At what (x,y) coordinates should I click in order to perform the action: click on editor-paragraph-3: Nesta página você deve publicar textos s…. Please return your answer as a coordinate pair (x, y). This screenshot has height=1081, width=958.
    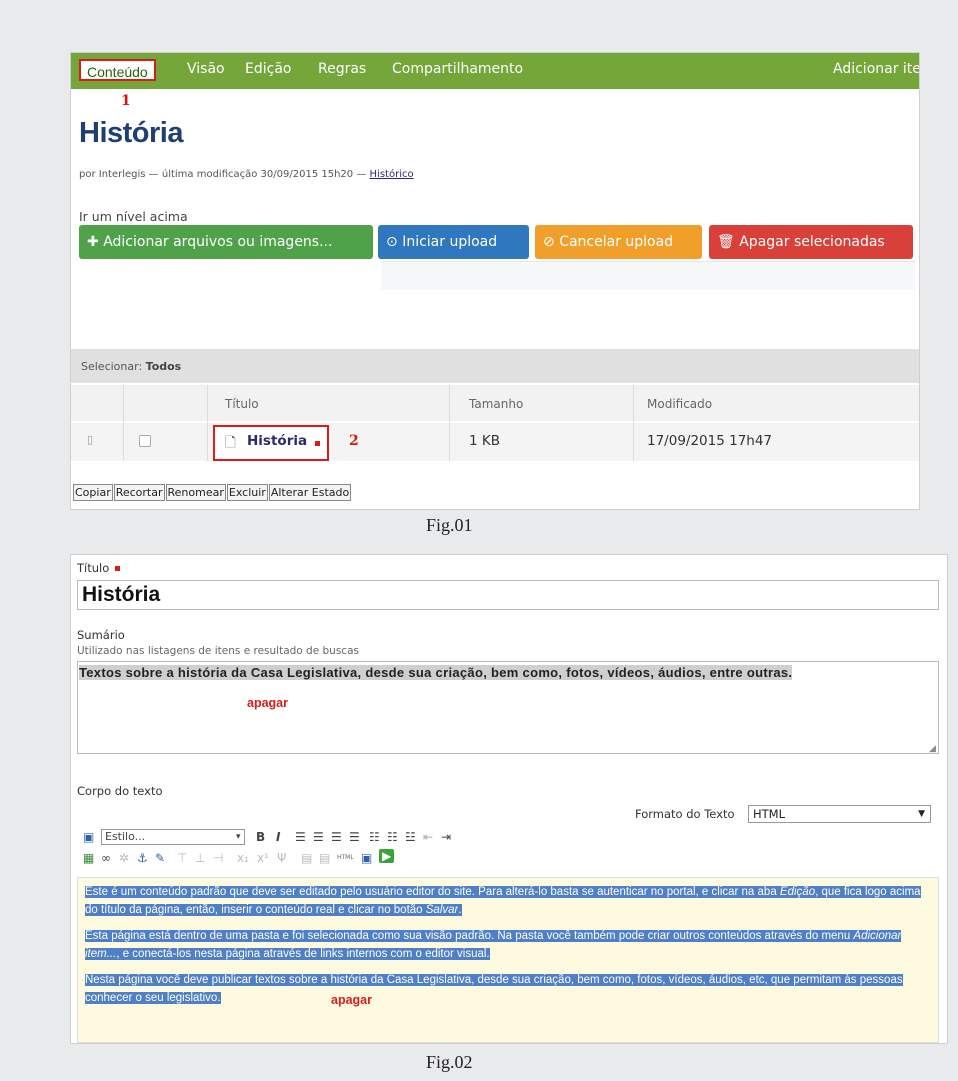
    Looking at the image, I should click on (504, 989).